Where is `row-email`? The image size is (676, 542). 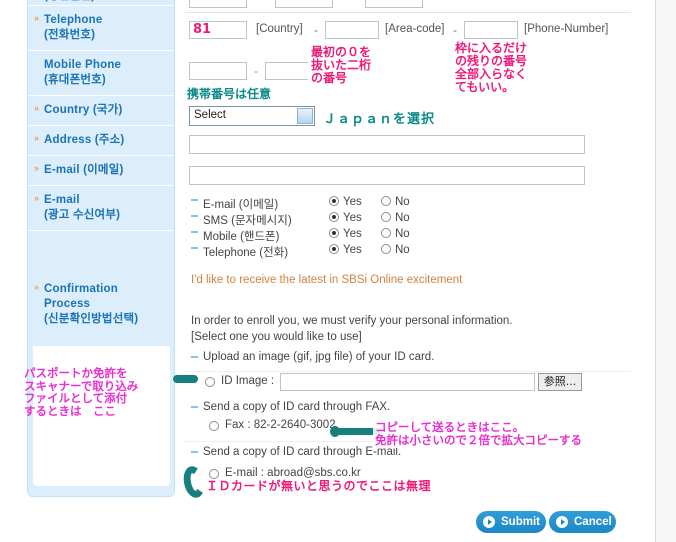 row-email is located at coordinates (408, 177).